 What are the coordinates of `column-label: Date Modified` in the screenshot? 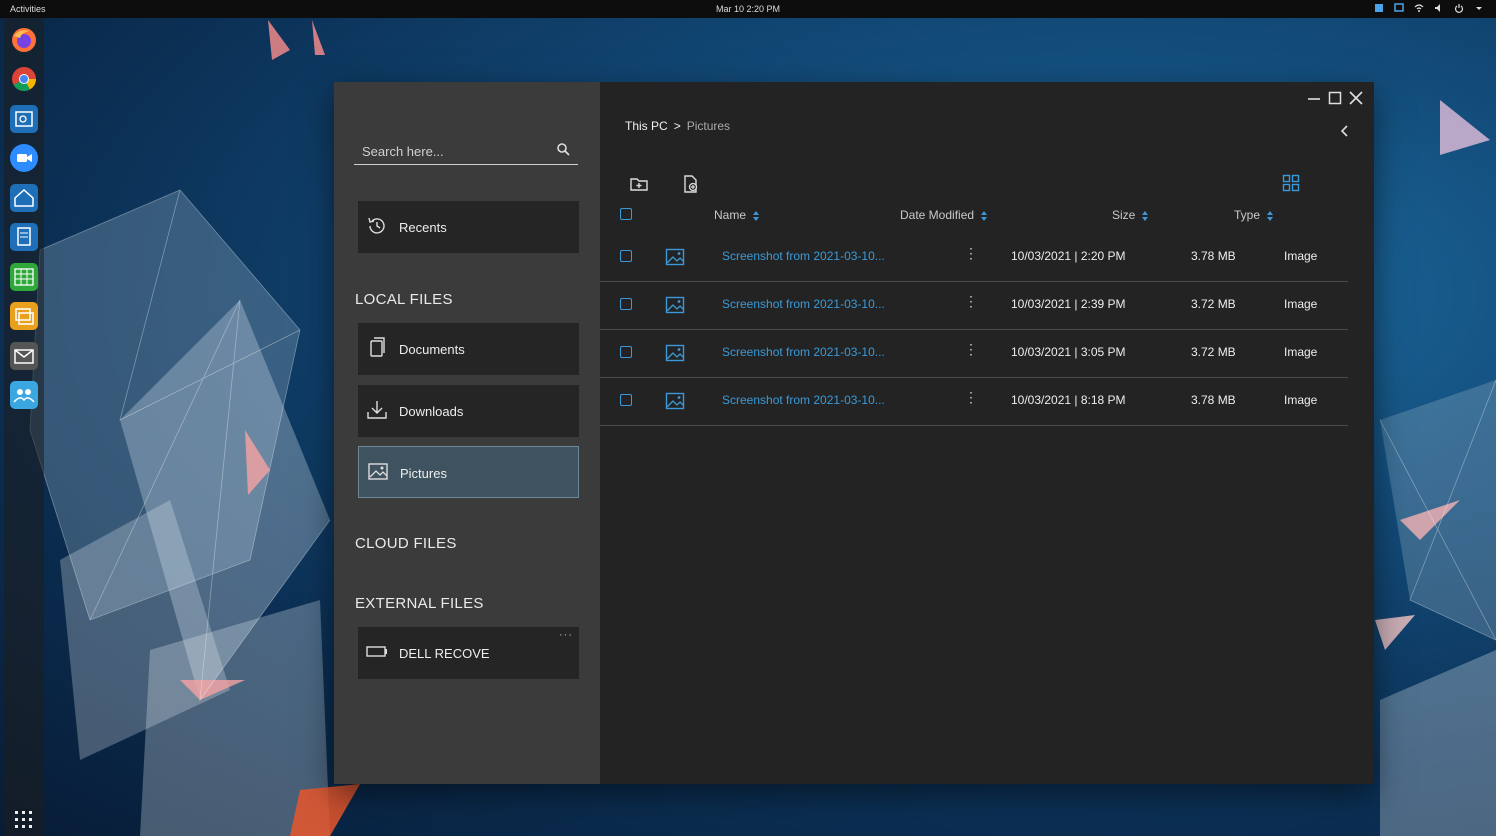 It's located at (937, 215).